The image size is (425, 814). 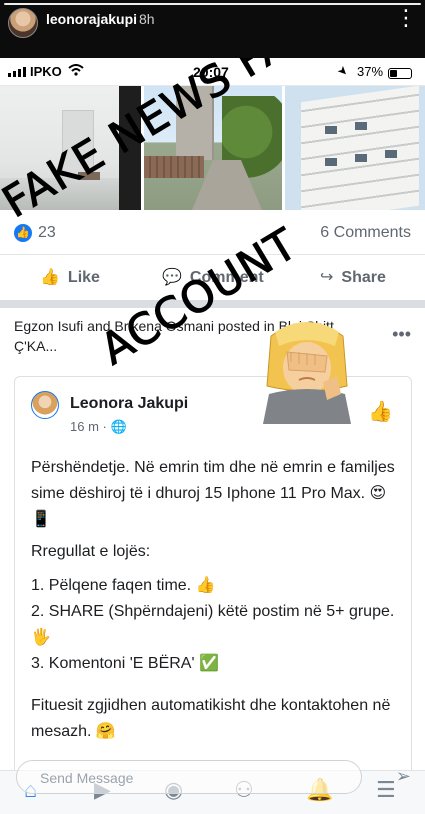 What do you see at coordinates (23, 23) in the screenshot?
I see `avatar` at bounding box center [23, 23].